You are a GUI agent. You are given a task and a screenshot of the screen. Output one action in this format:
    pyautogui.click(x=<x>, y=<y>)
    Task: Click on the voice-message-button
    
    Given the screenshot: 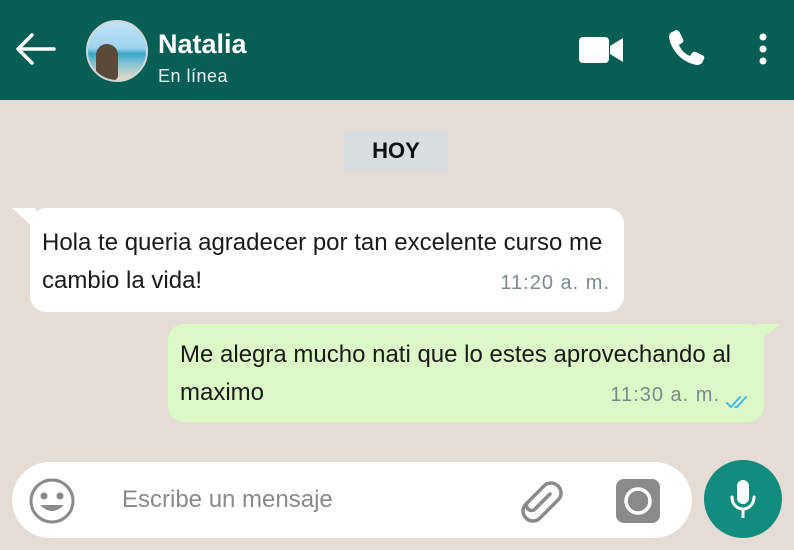 What is the action you would take?
    pyautogui.click(x=743, y=499)
    